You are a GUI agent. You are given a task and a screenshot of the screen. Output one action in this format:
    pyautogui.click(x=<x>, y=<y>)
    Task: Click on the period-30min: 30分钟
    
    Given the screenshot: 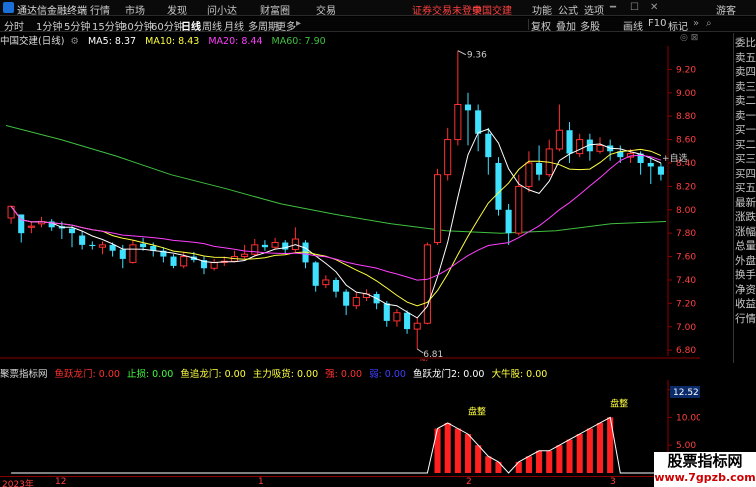 What is the action you would take?
    pyautogui.click(x=137, y=25)
    